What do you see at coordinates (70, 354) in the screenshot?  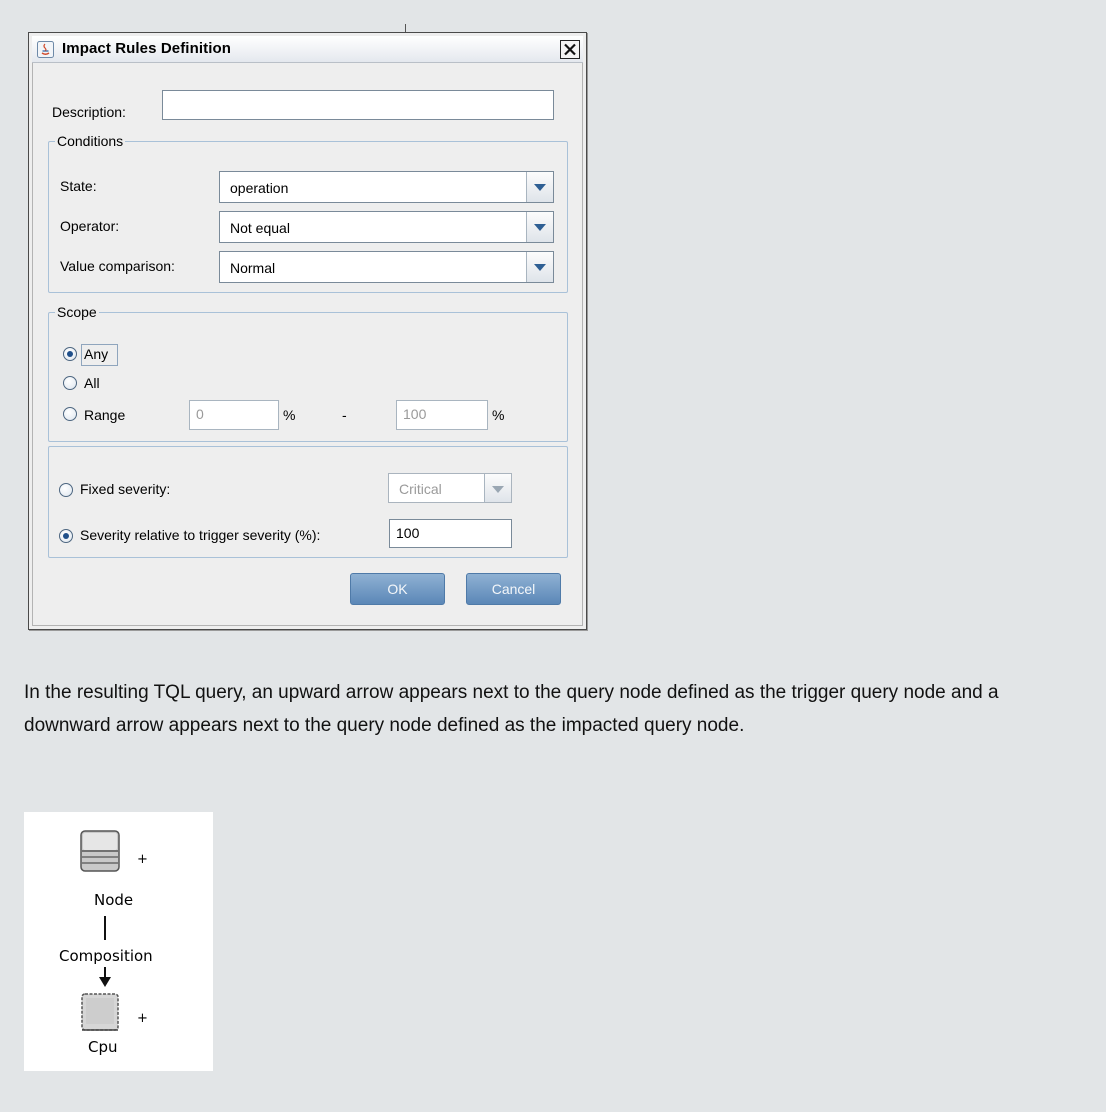 I see `scope-any-radio` at bounding box center [70, 354].